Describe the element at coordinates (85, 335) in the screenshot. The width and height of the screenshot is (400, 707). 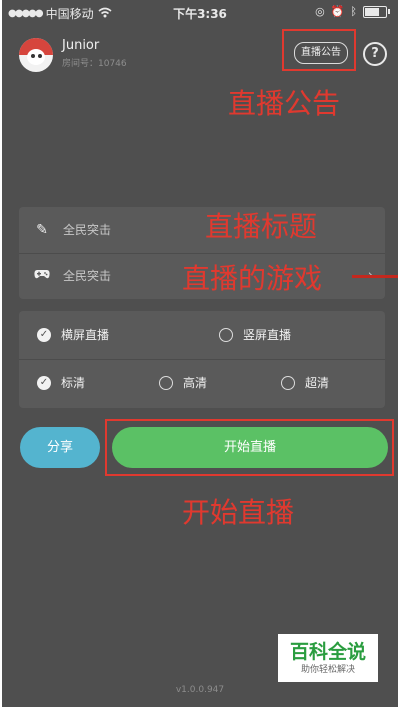
I see `landscape-label: 横屏直播` at that location.